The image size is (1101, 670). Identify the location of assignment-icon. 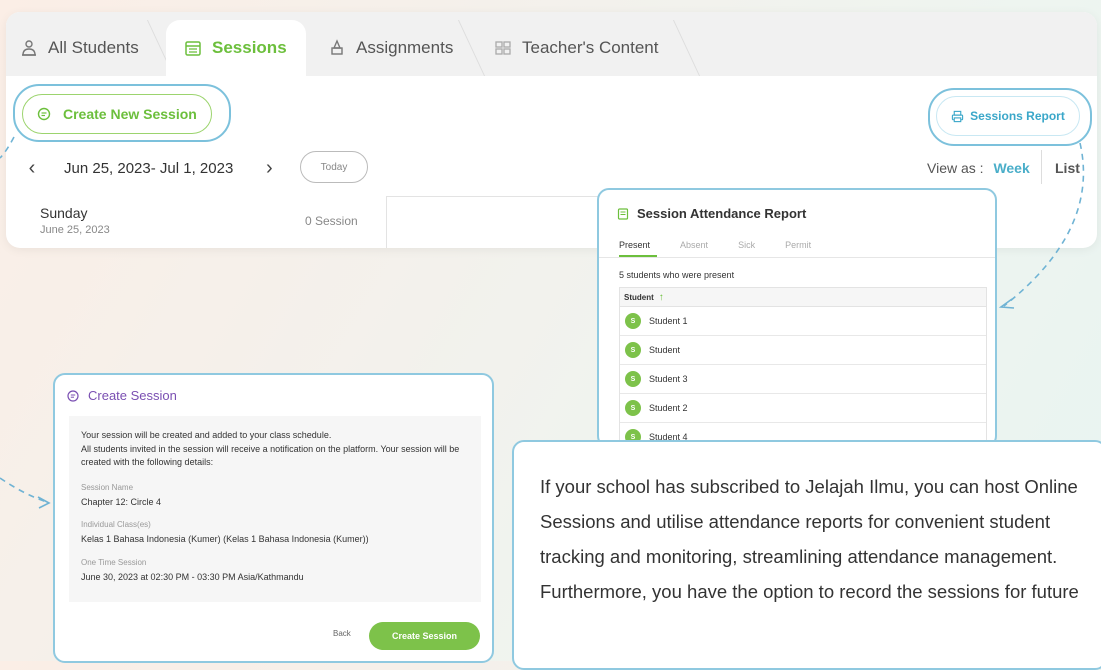
(337, 47).